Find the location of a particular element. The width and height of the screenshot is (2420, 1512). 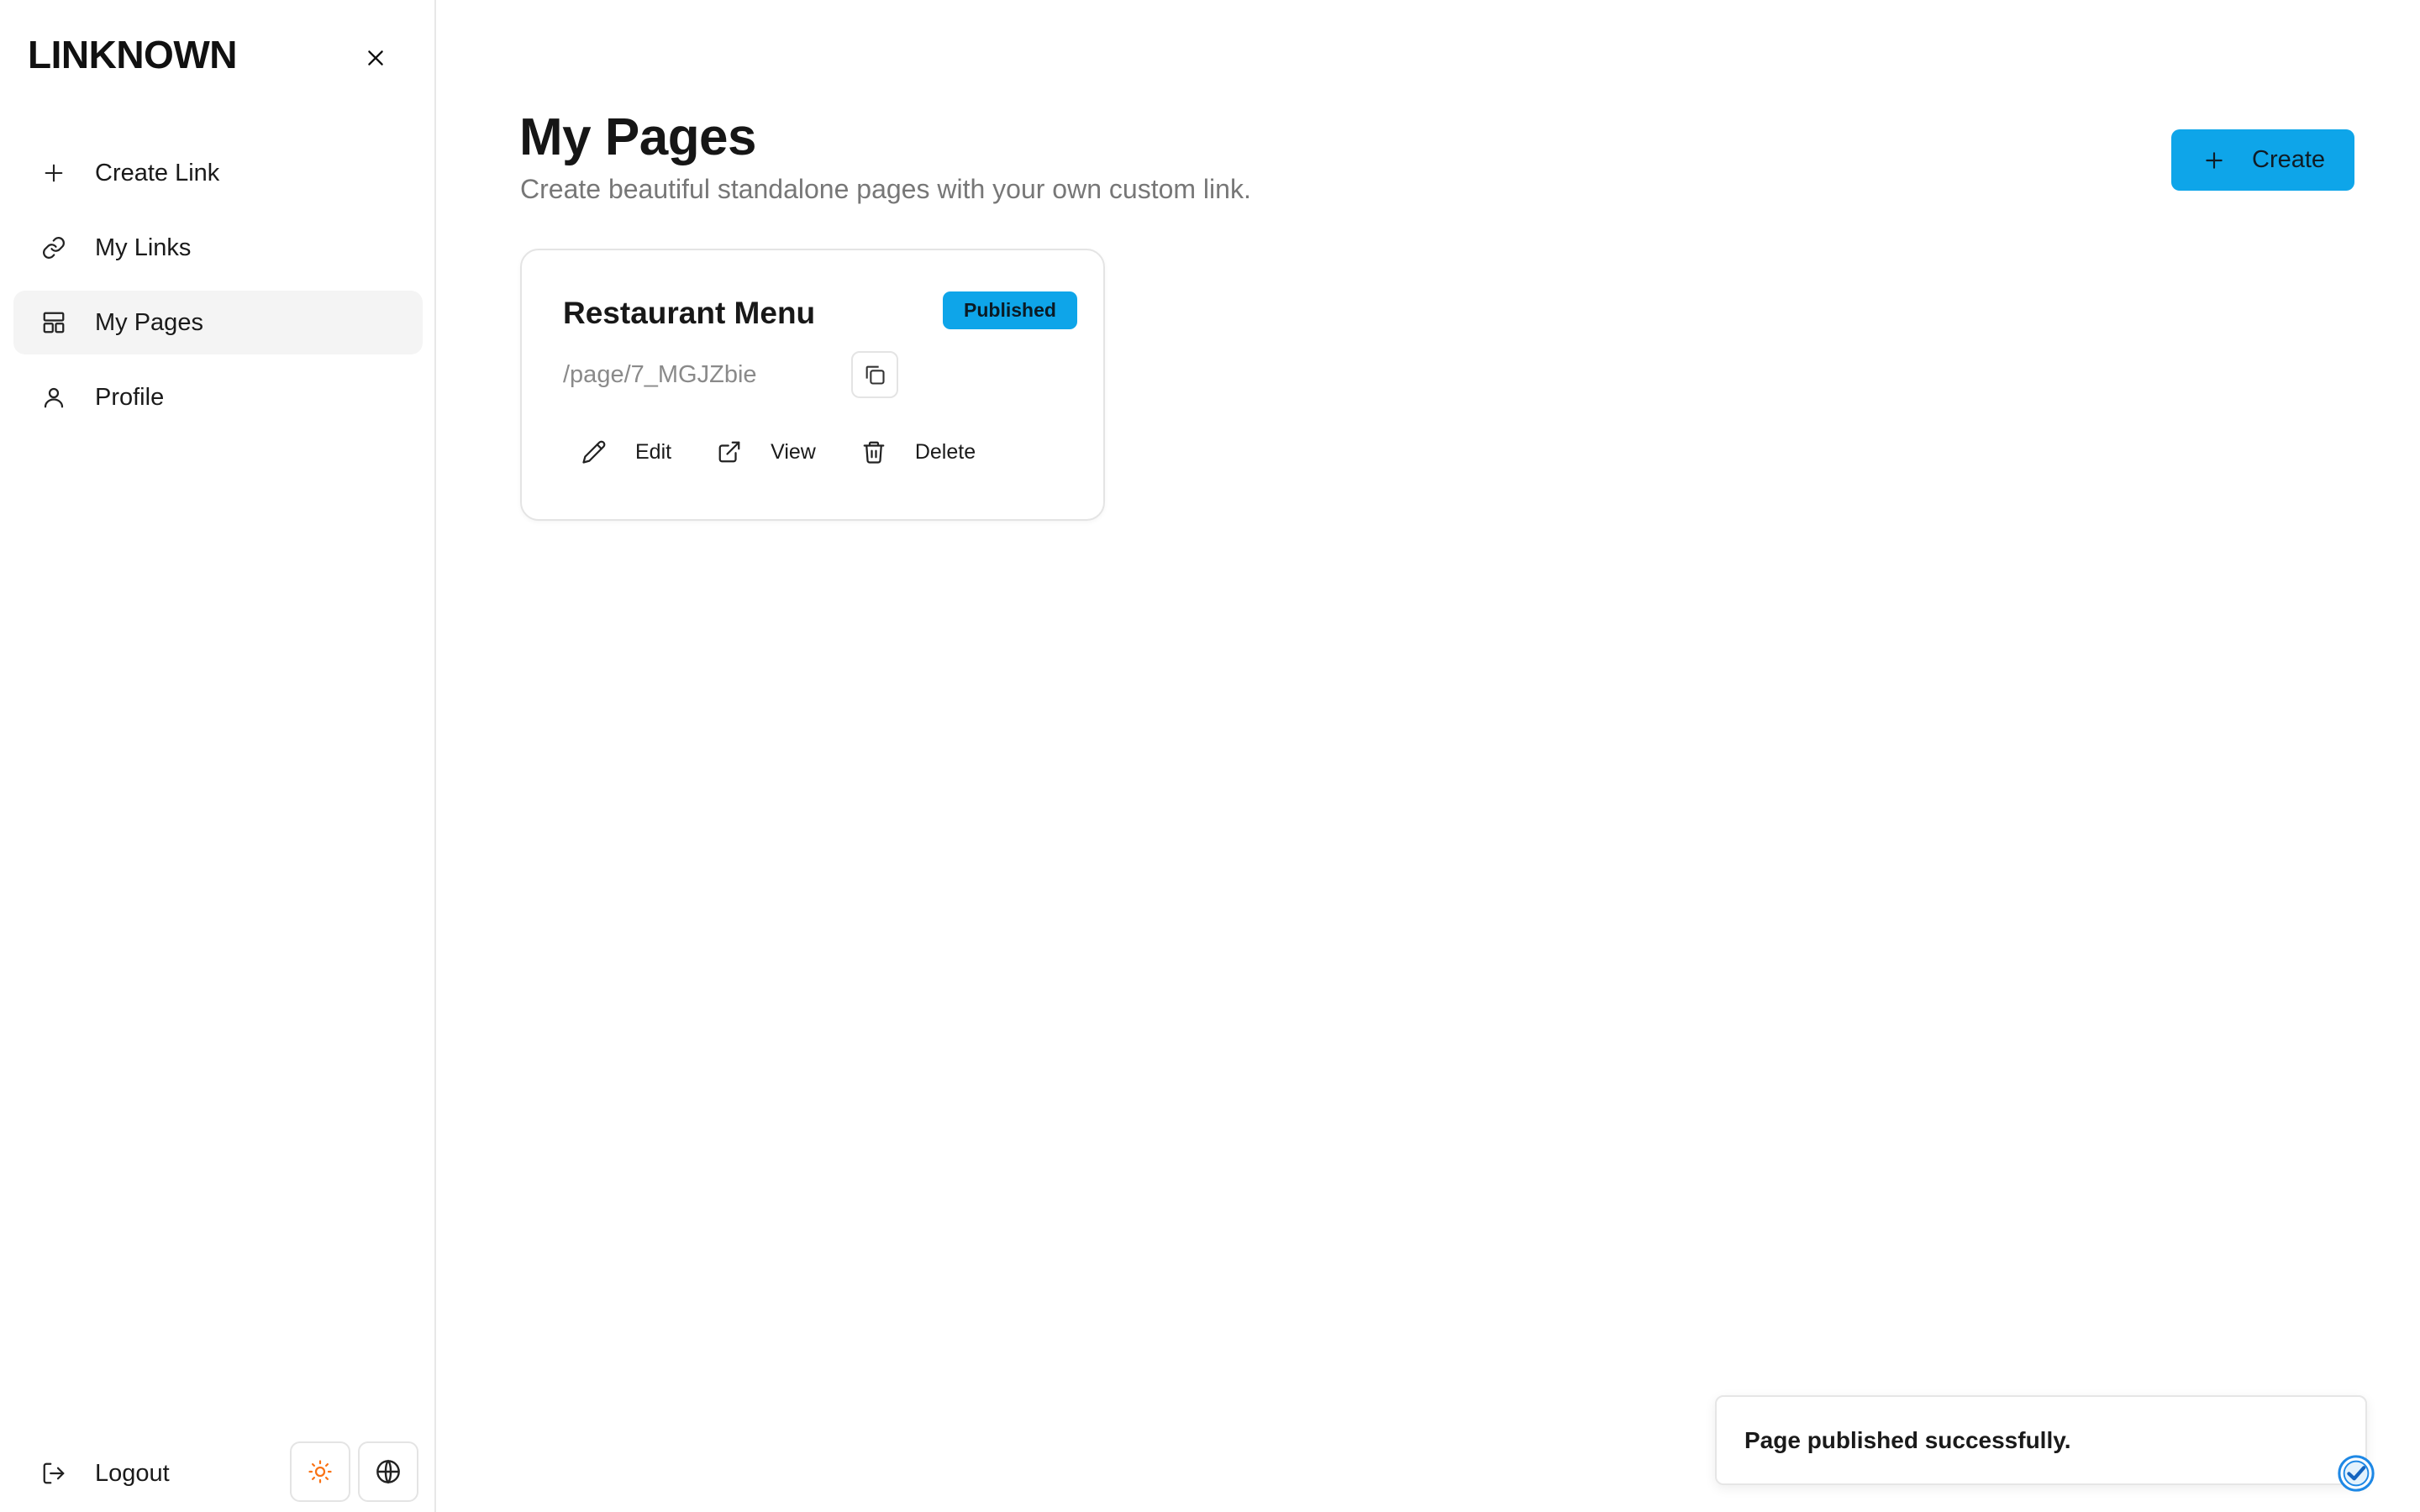

globe-icon is located at coordinates (388, 1471).